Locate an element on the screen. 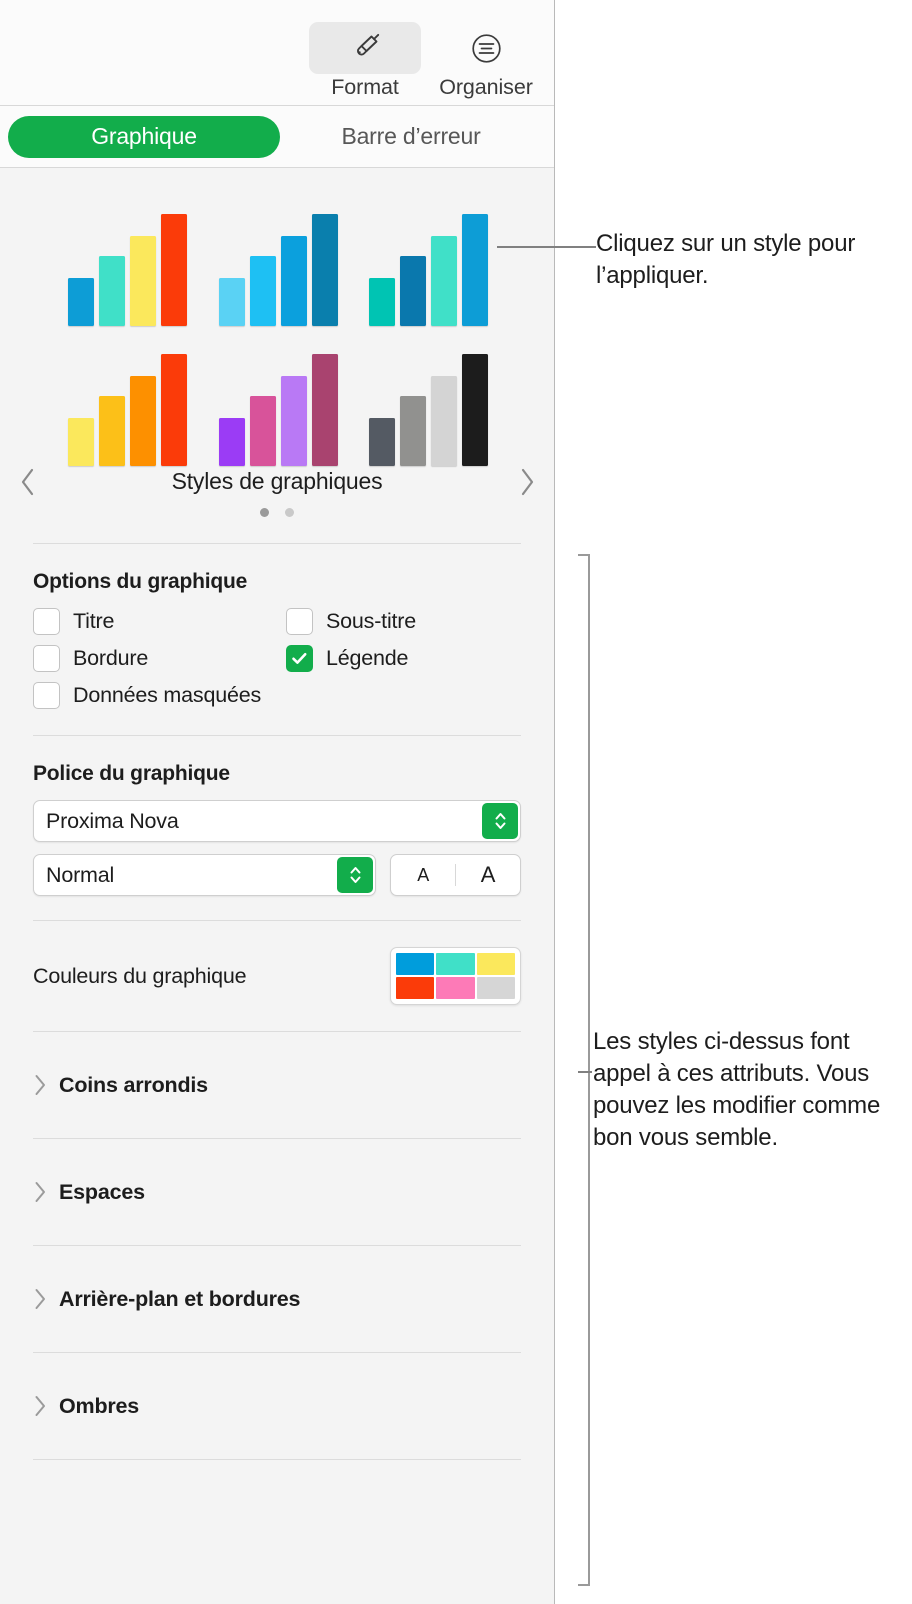  checkbox-titre is located at coordinates (46, 621).